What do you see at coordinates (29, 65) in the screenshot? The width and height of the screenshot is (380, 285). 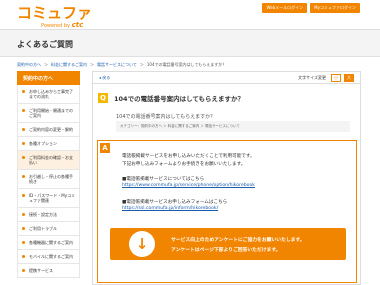 I see `breadcrumb-link: 契約中の方へ` at bounding box center [29, 65].